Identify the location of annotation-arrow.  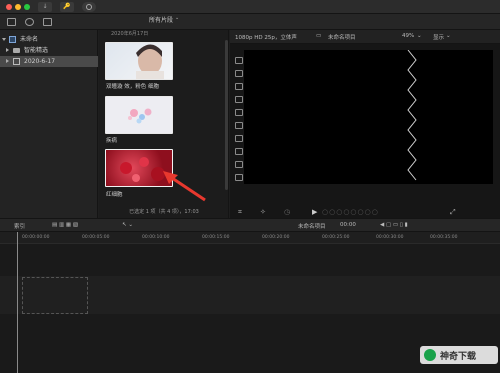
(184, 186).